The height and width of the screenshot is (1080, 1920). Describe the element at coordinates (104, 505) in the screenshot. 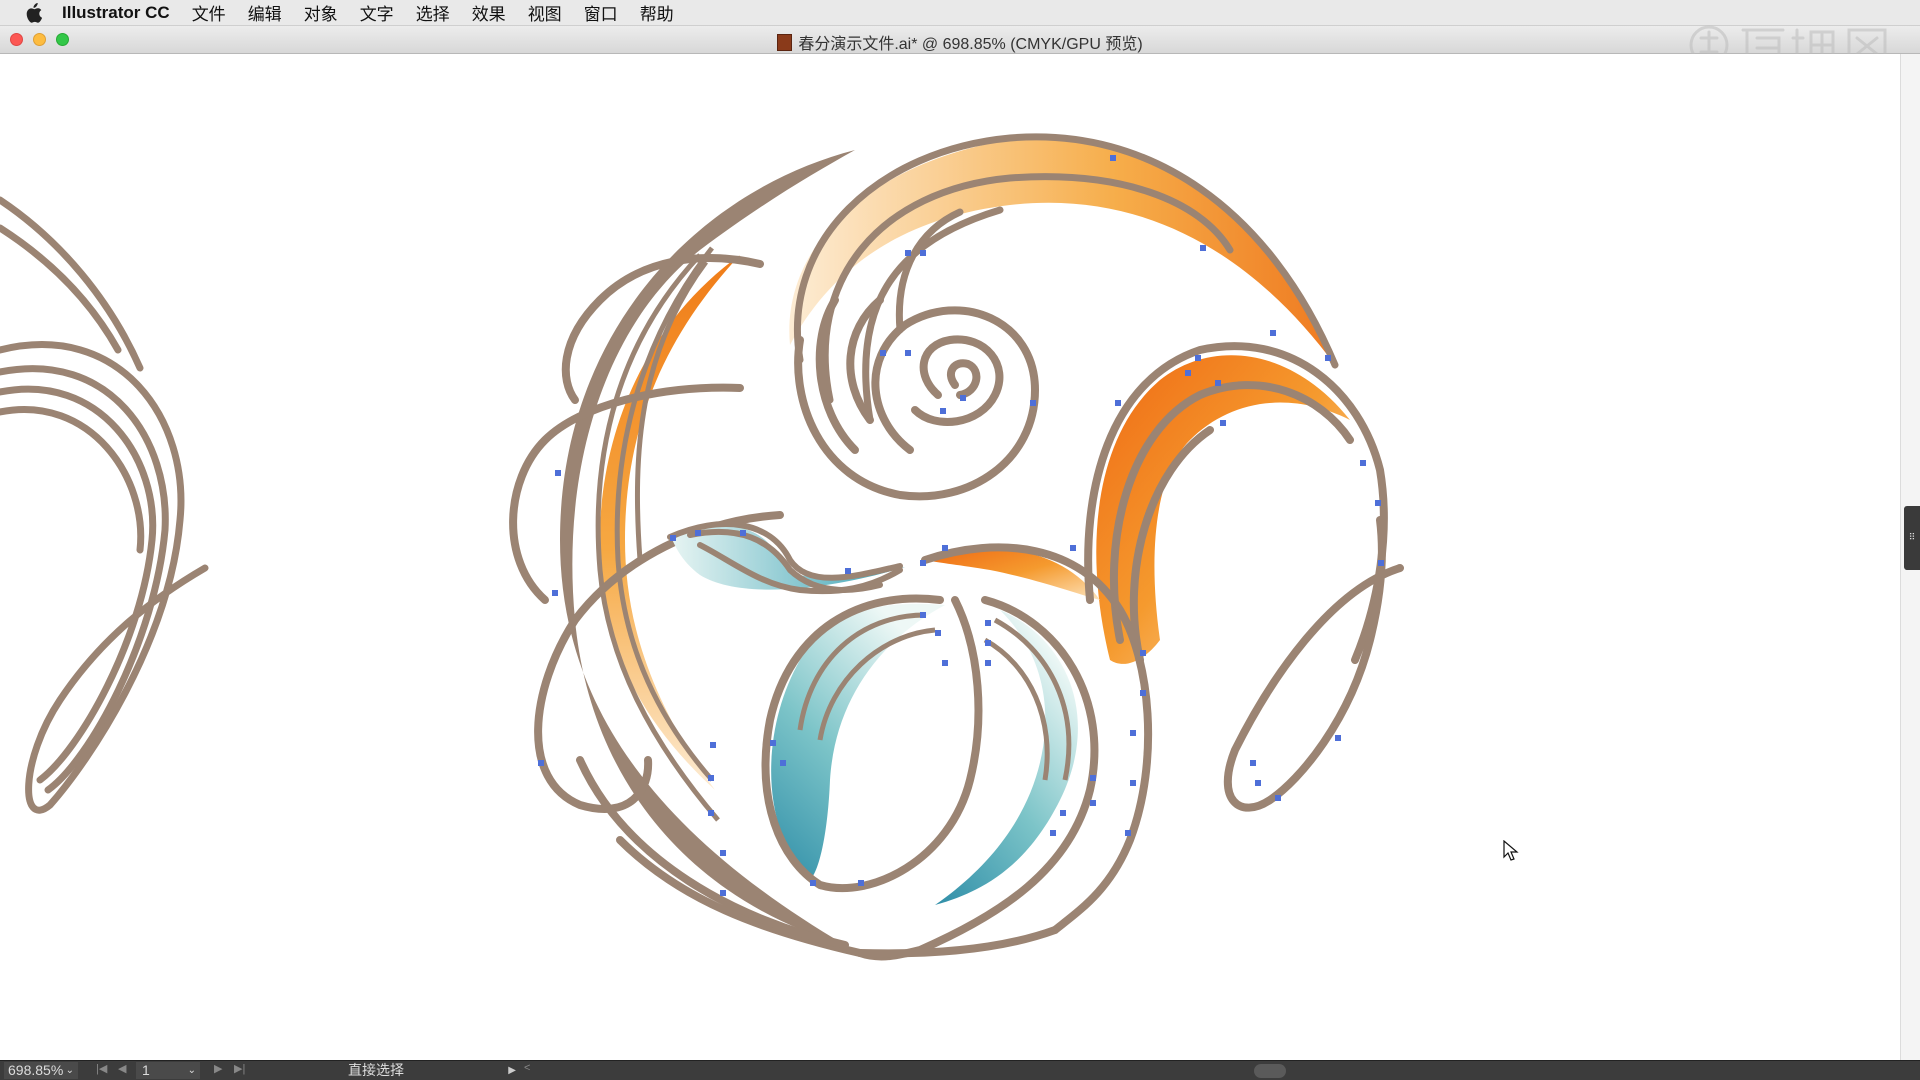

I see `left-ornament` at that location.